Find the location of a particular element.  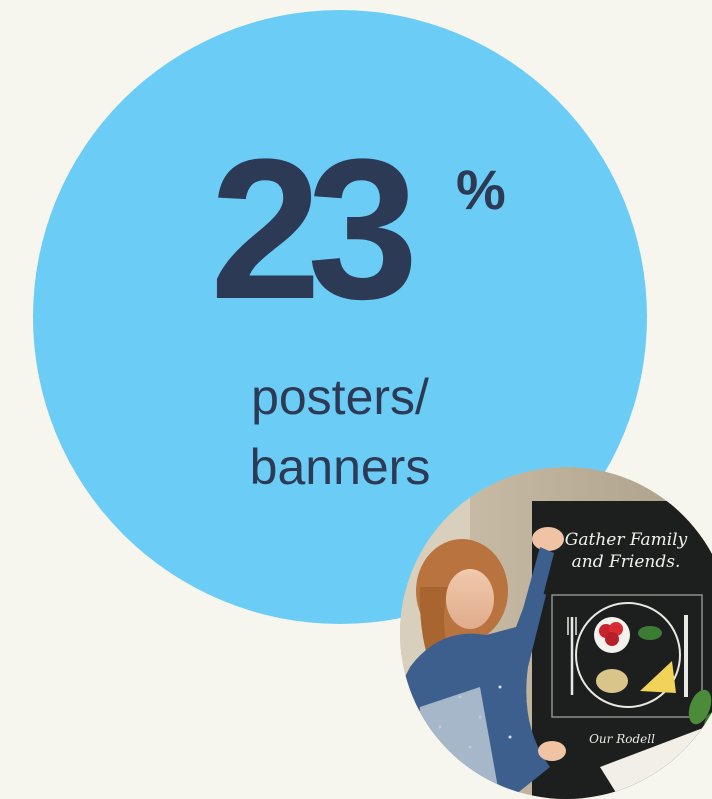

woman-face is located at coordinates (470, 599).